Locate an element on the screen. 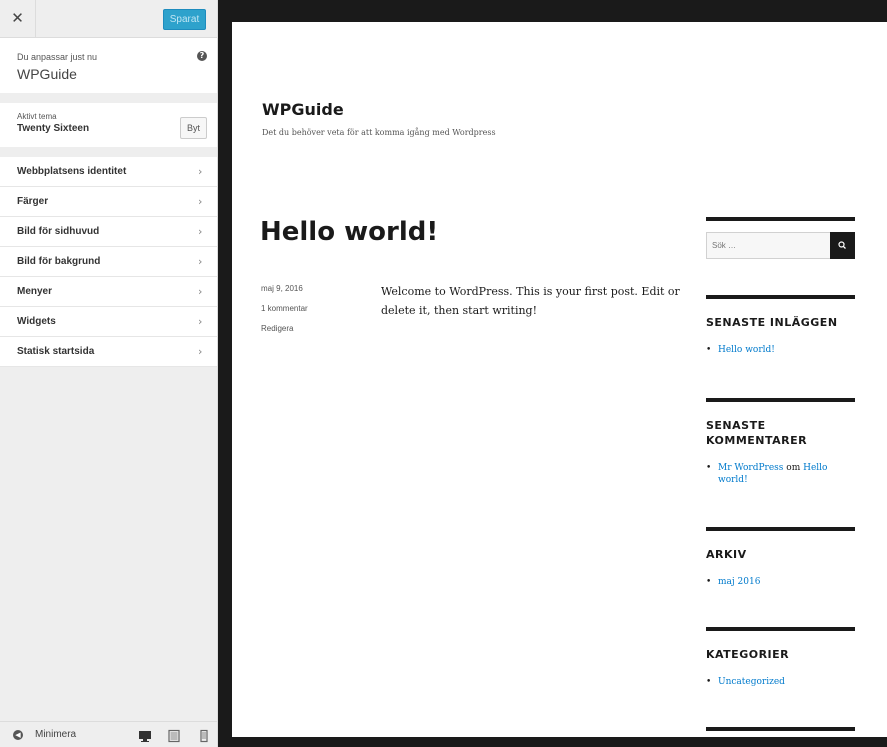  customizer-header: ✕ Sparat is located at coordinates (108, 19).